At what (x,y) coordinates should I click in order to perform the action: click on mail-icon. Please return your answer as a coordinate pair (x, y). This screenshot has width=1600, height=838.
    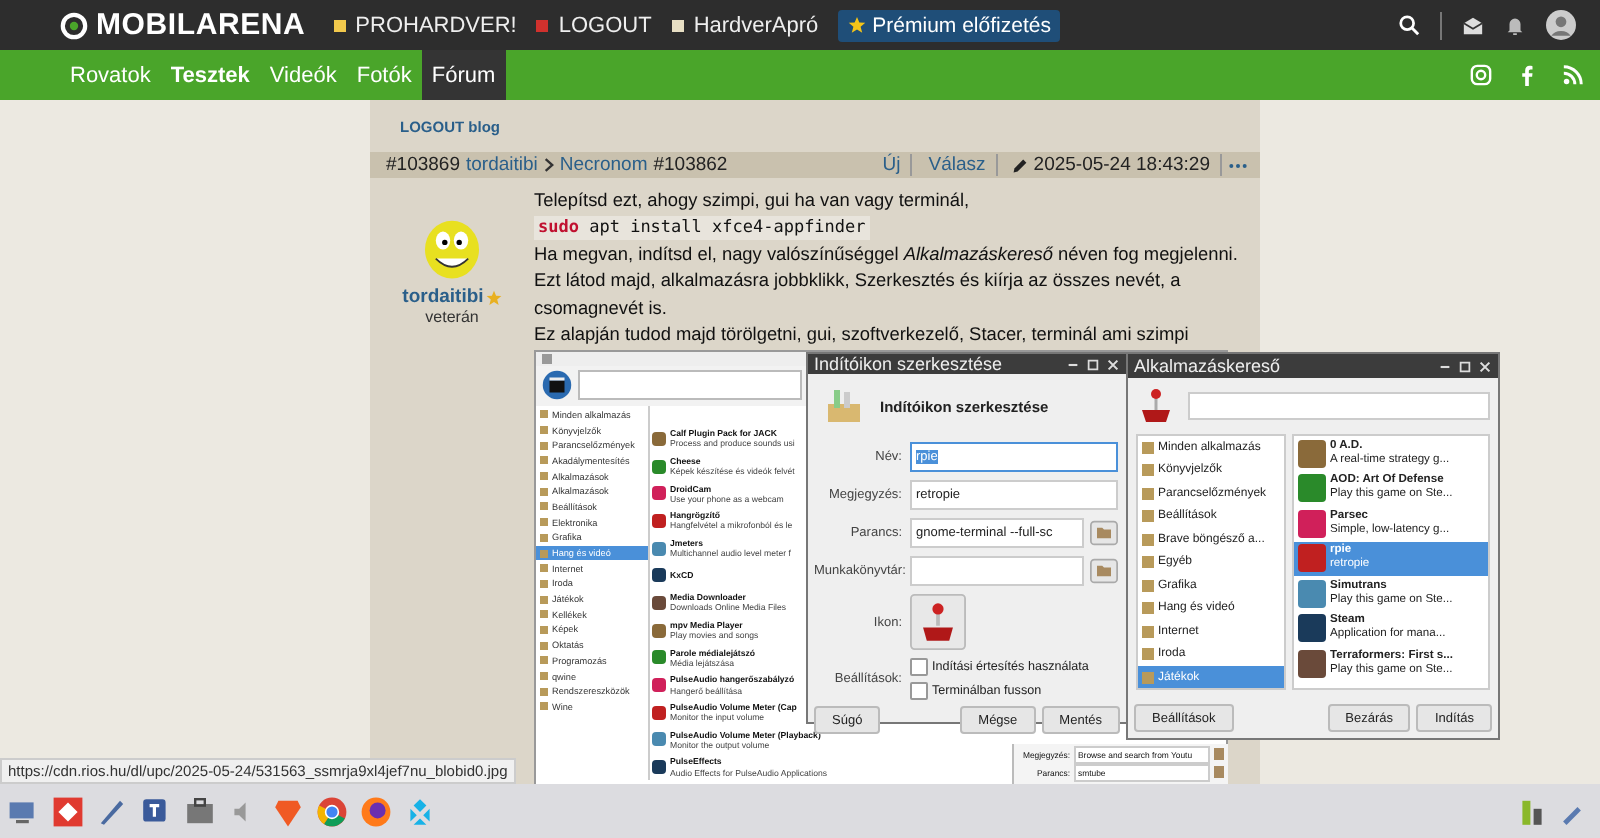
    Looking at the image, I should click on (1473, 25).